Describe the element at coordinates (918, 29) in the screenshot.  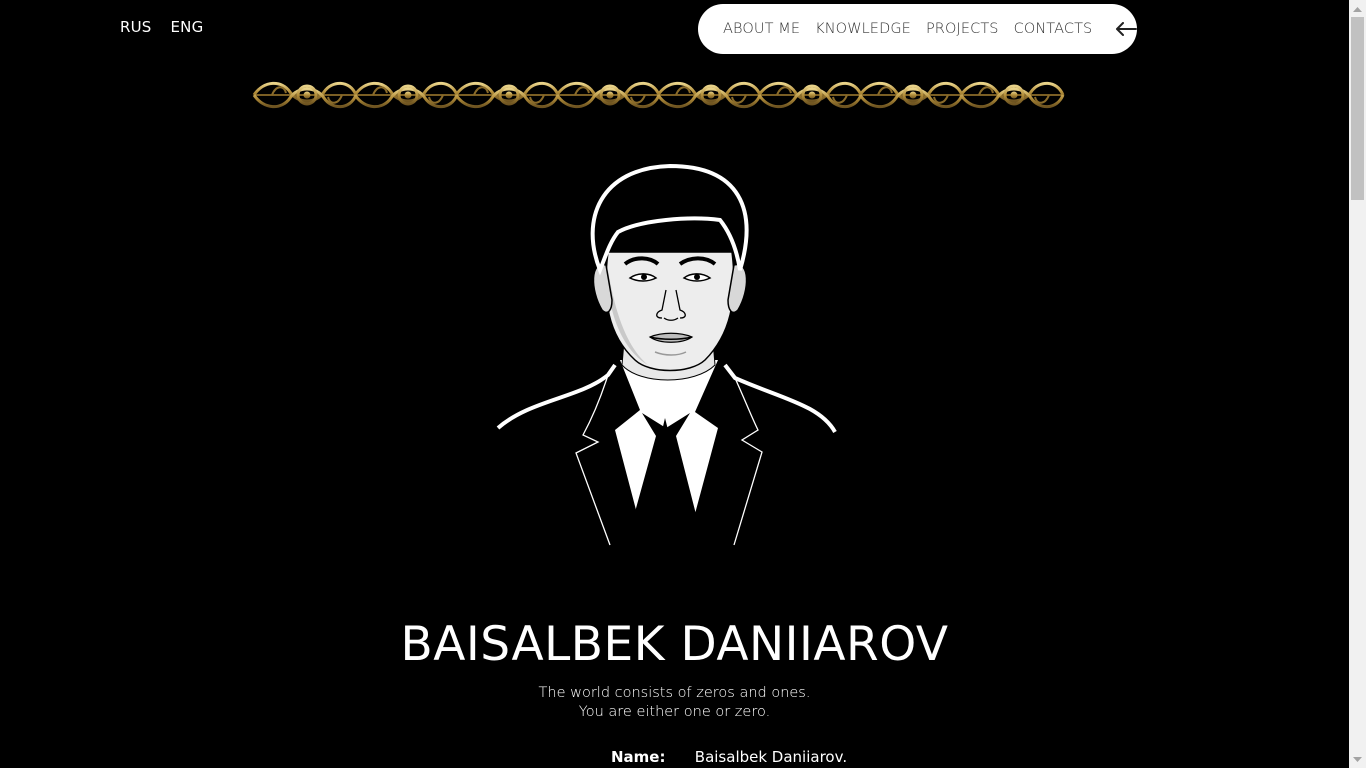
I see `top-nav: ABOUT ME KNOWLEDGE PROJECTS CONTACTS` at that location.